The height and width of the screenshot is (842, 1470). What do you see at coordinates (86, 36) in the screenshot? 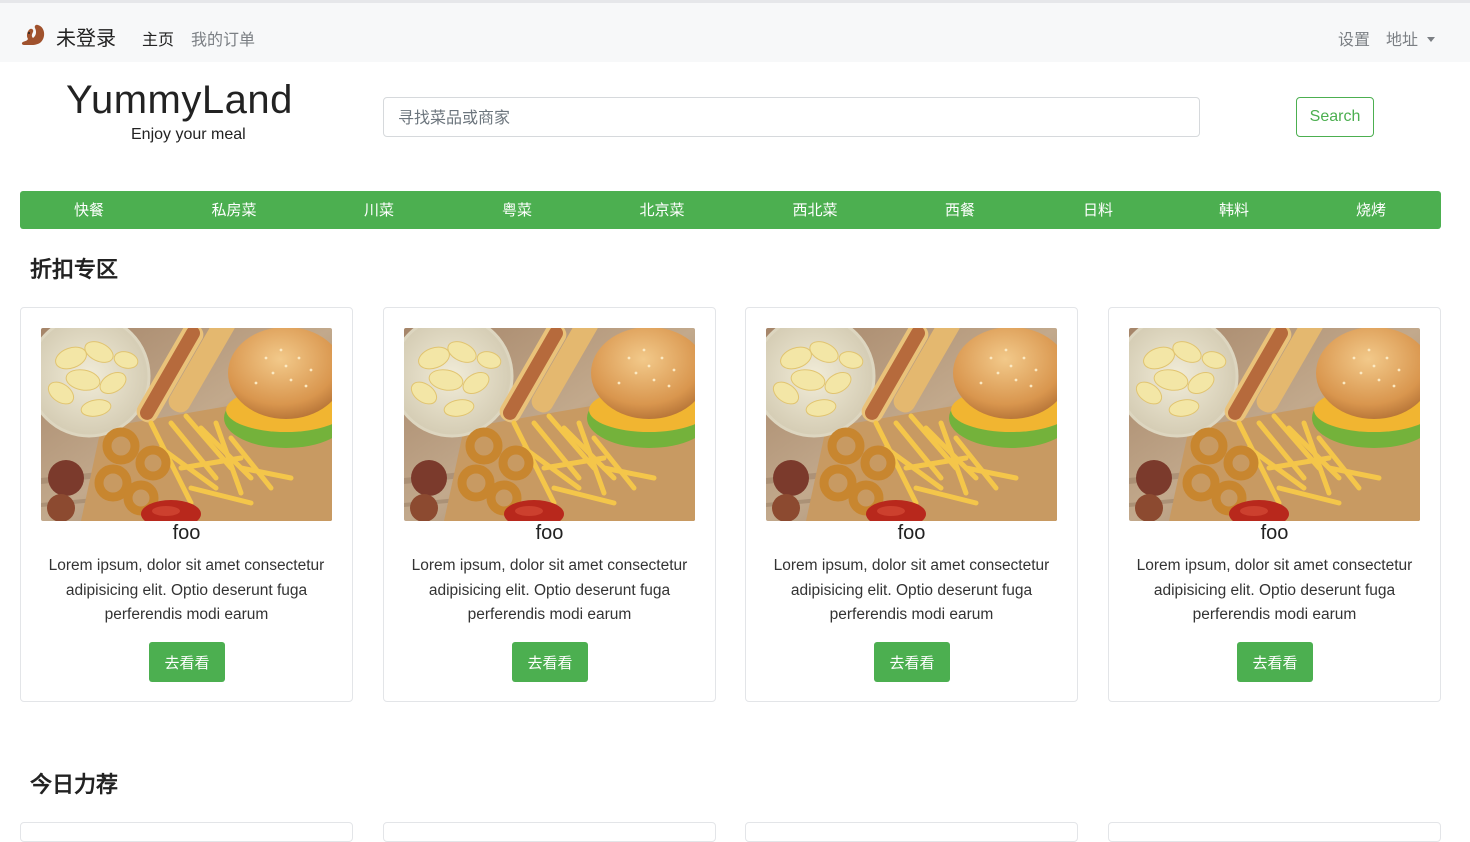
I see `login-status-label: 未登录` at bounding box center [86, 36].